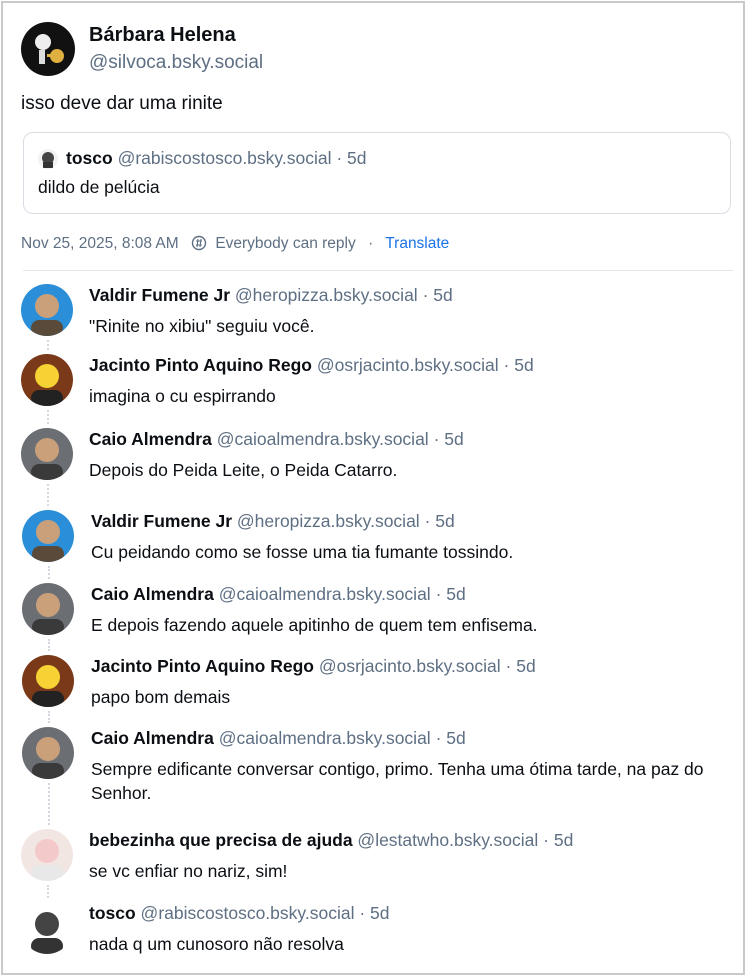 The width and height of the screenshot is (750, 979). I want to click on quote-author-name: tosco, so click(89, 158).